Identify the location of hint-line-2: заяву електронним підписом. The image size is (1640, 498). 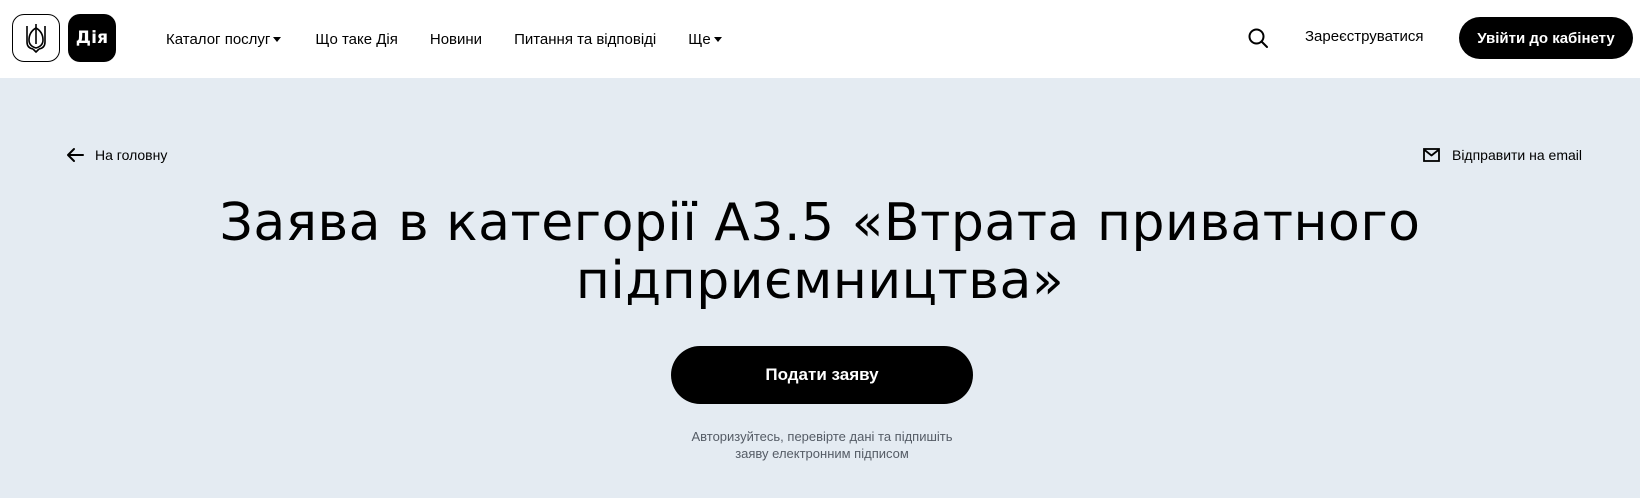
(822, 453).